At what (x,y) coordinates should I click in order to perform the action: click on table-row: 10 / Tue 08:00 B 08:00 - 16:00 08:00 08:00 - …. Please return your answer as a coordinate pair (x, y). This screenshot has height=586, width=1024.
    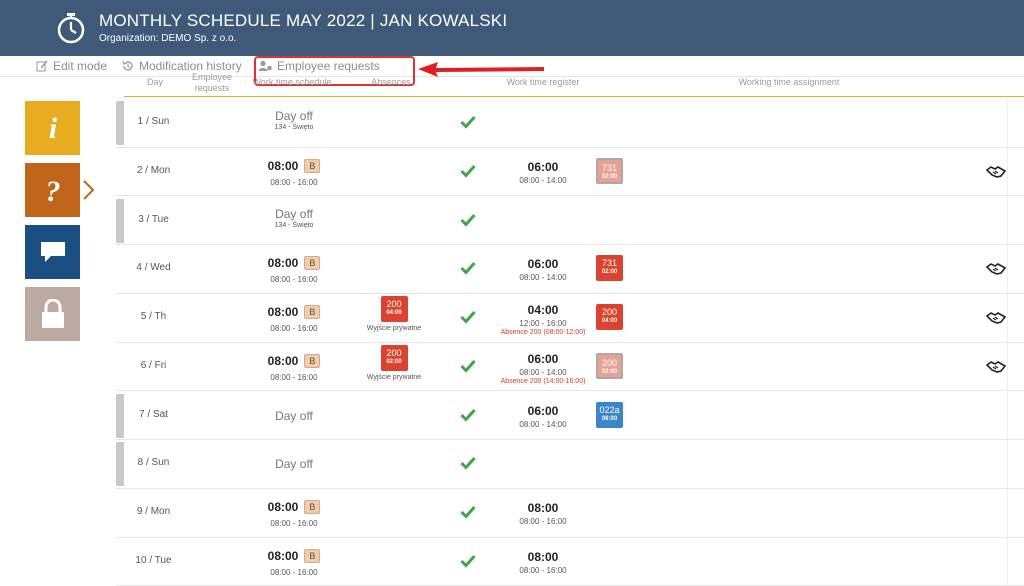
    Looking at the image, I should click on (570, 561).